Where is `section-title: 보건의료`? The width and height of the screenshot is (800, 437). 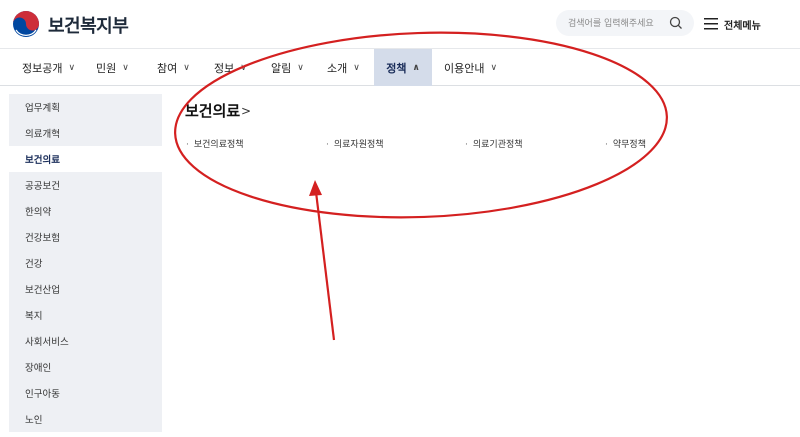 section-title: 보건의료 is located at coordinates (212, 110).